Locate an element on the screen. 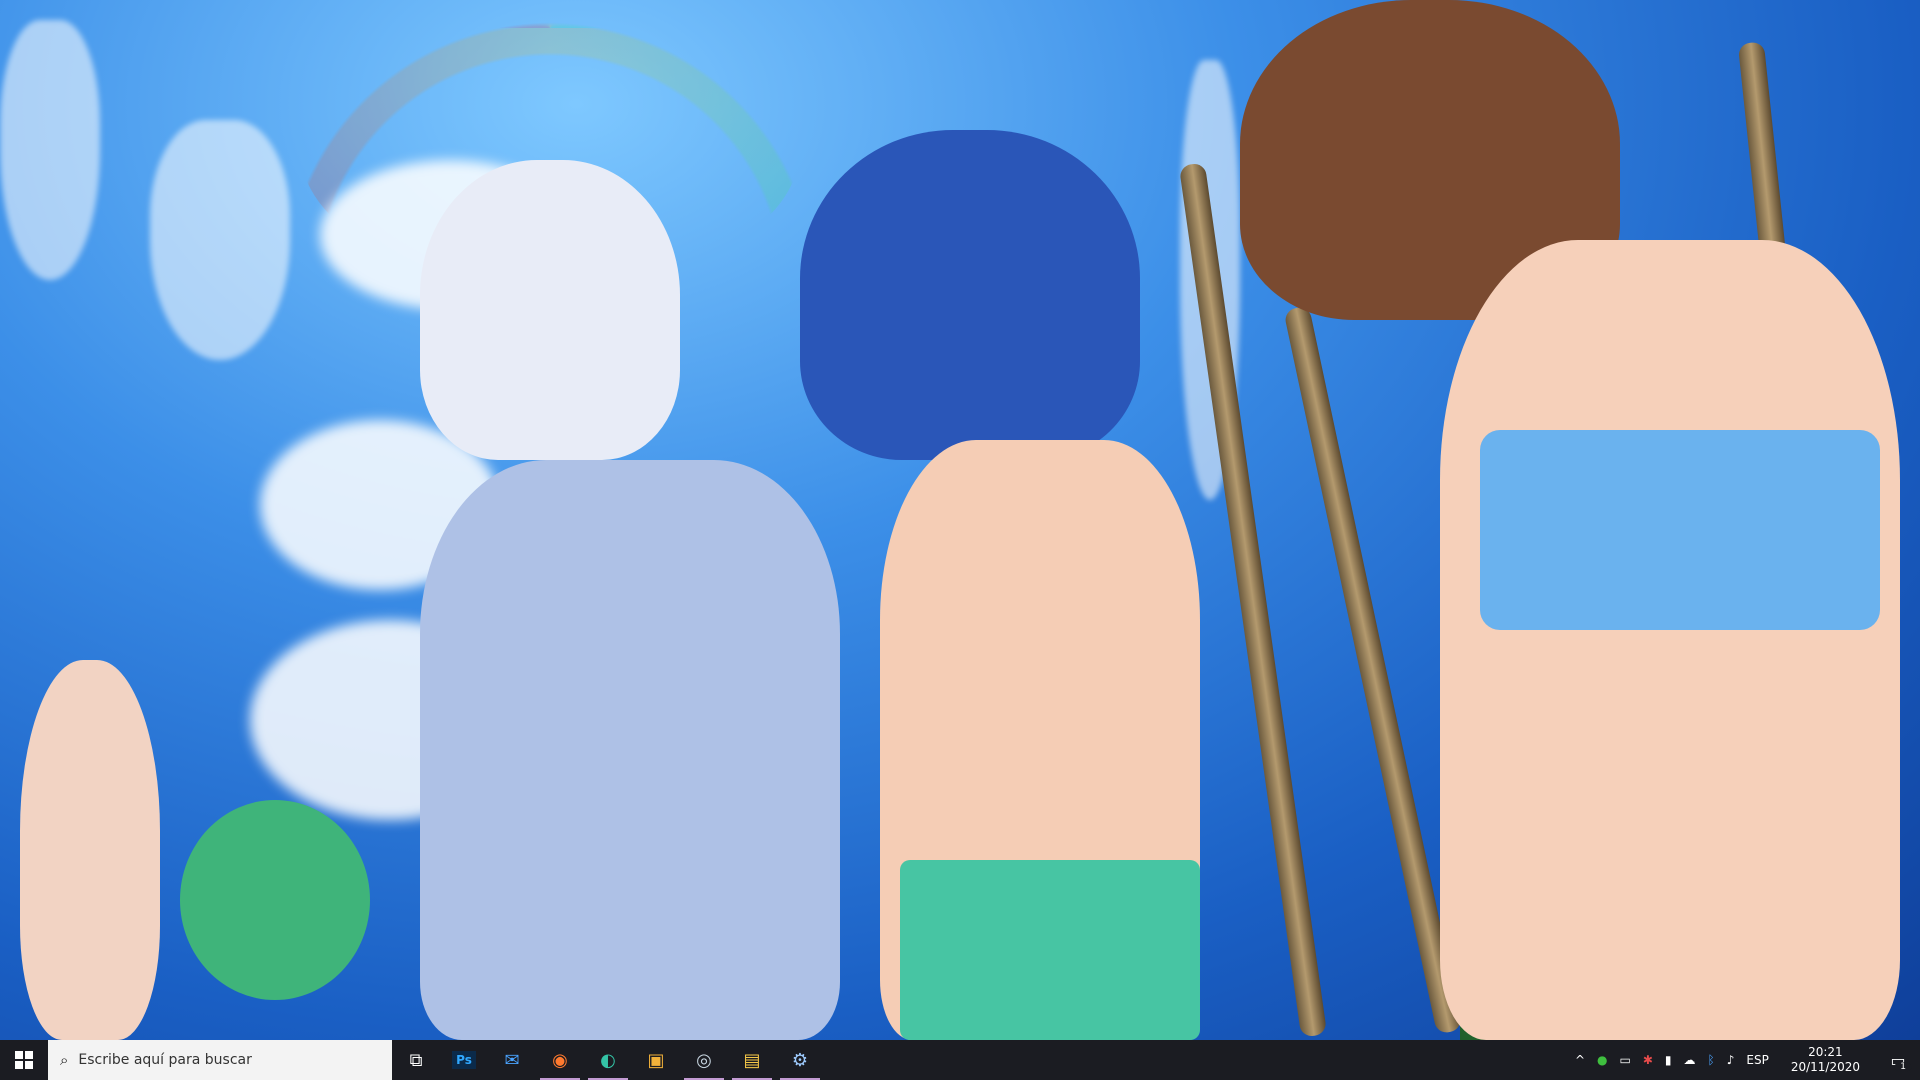  folder-icon: ▤ is located at coordinates (752, 1060).